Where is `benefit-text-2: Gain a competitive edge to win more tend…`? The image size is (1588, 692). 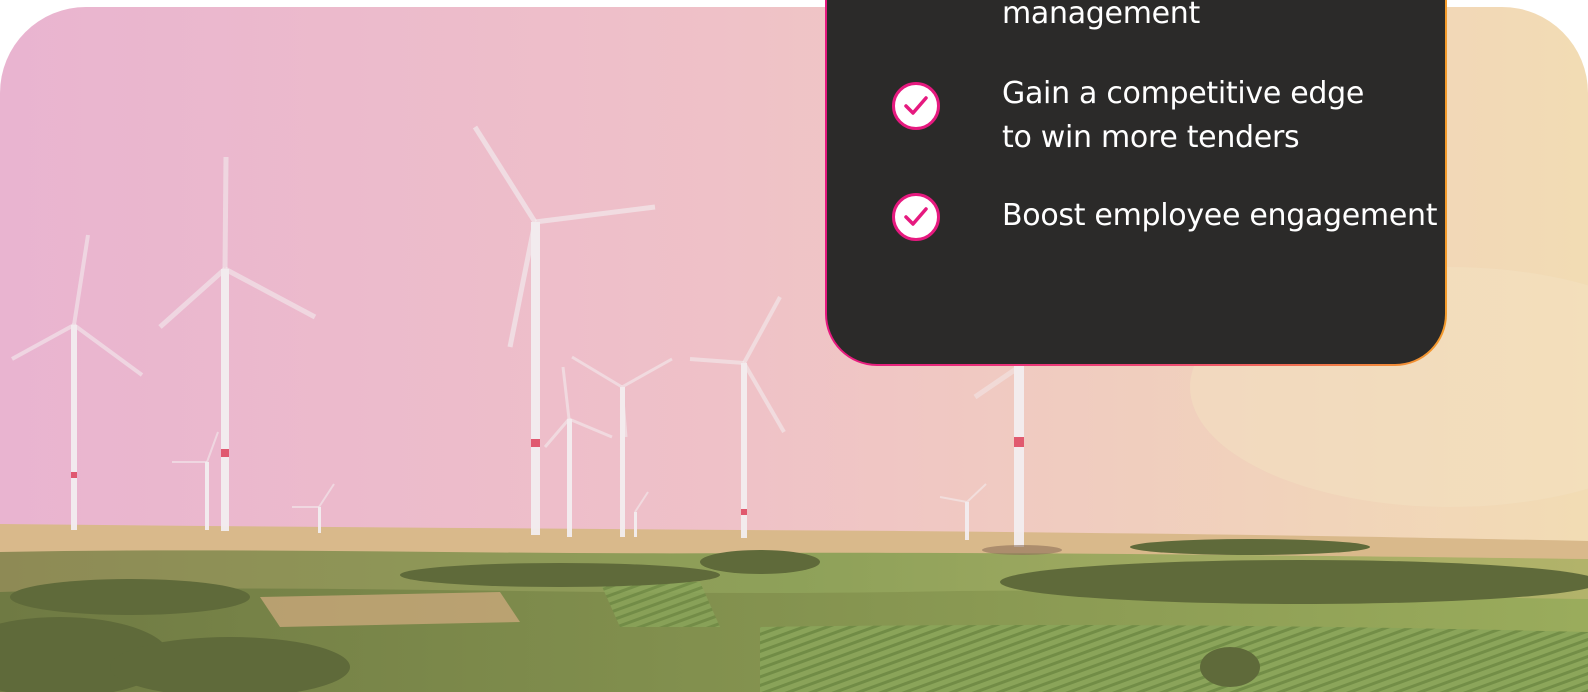
benefit-text-2: Gain a competitive edge to win more tend… is located at coordinates (1183, 115).